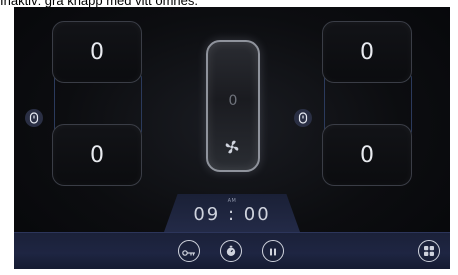 This screenshot has width=458, height=275. I want to click on pause-button, so click(273, 251).